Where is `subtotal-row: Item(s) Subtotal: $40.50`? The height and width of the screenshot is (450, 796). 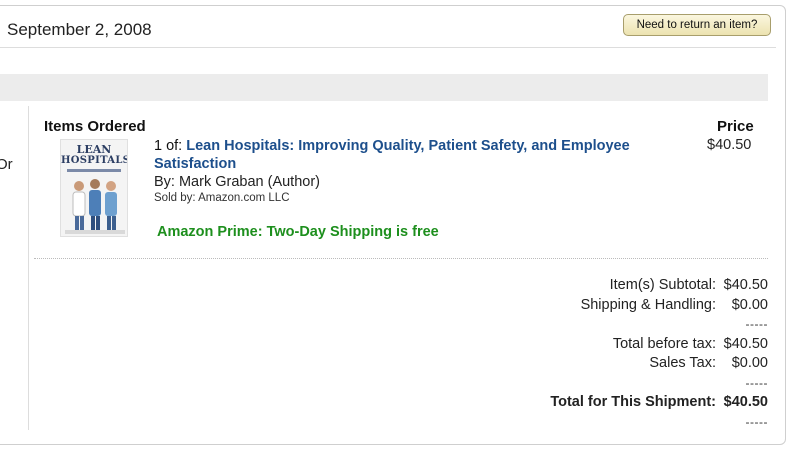
subtotal-row: Item(s) Subtotal: $40.50 is located at coordinates (619, 286).